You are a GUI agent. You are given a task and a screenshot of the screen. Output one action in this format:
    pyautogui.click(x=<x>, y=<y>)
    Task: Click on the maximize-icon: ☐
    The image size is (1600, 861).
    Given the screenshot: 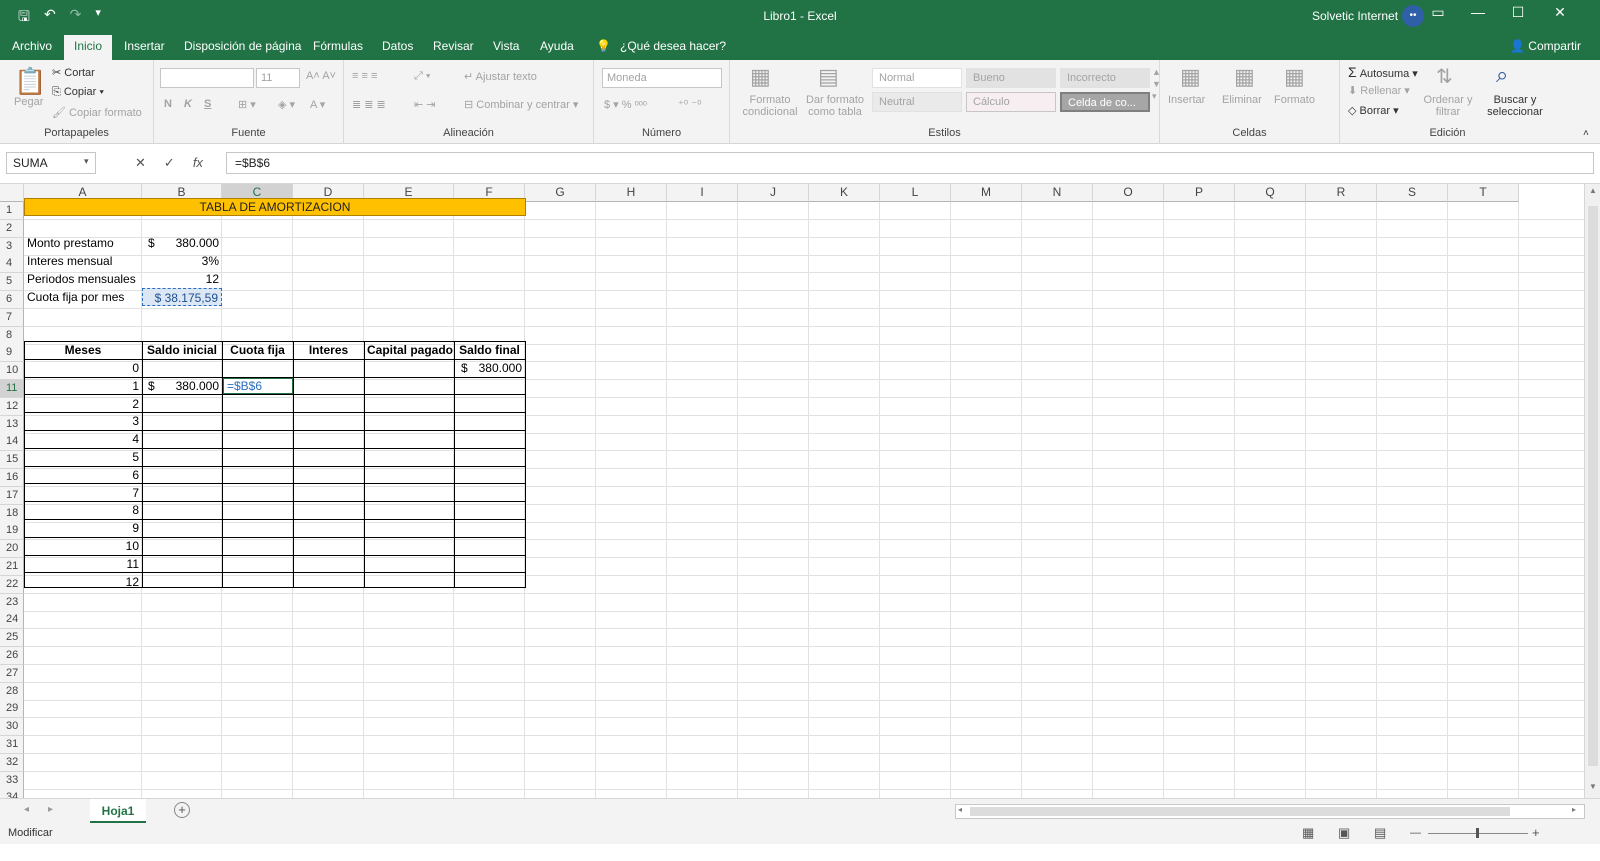 What is the action you would take?
    pyautogui.click(x=1518, y=12)
    